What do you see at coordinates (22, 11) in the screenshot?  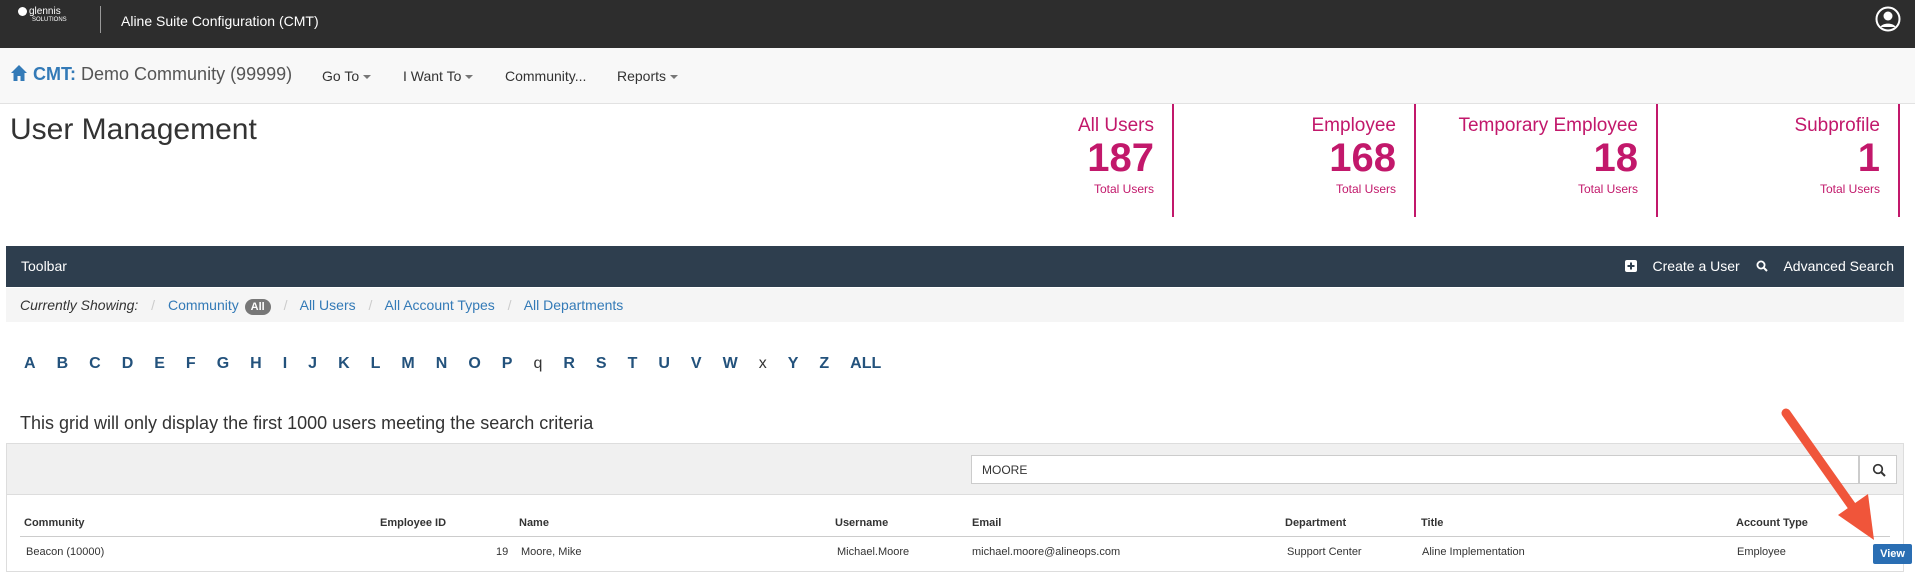 I see `logo-mark-icon` at bounding box center [22, 11].